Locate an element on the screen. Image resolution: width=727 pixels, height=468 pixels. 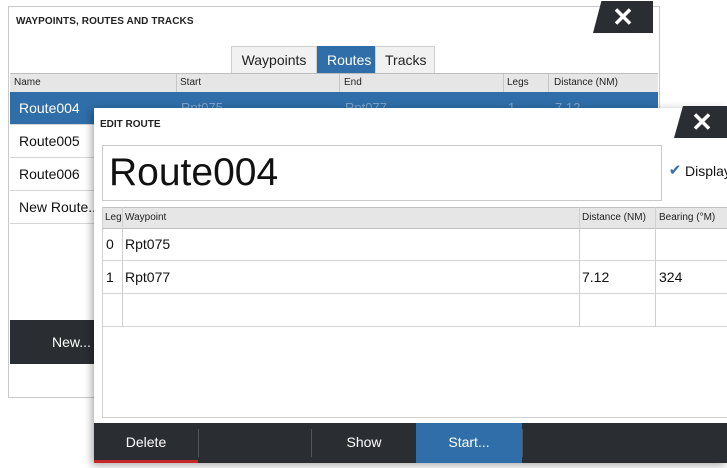
route-name-value: Route004 is located at coordinates (194, 172).